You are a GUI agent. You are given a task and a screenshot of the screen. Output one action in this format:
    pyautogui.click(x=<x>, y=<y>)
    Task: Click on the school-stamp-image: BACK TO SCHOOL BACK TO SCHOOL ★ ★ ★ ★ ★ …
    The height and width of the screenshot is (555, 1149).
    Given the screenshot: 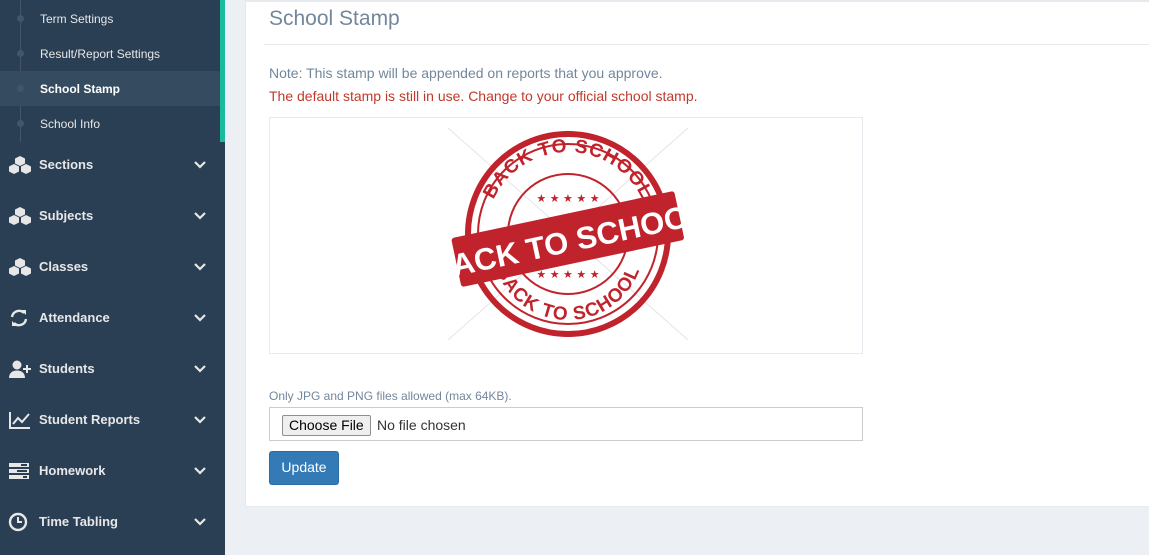 What is the action you would take?
    pyautogui.click(x=568, y=234)
    